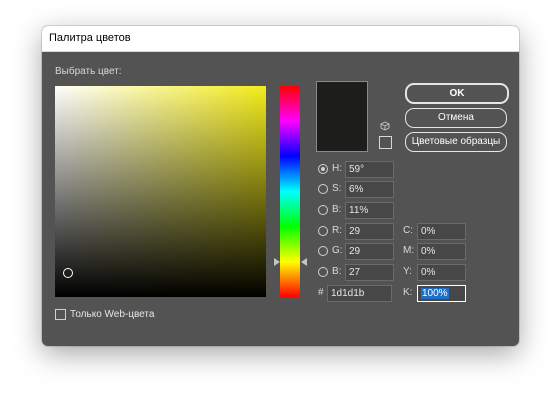 This screenshot has width=560, height=414. I want to click on brightness-row: B: 11%, so click(358, 210).